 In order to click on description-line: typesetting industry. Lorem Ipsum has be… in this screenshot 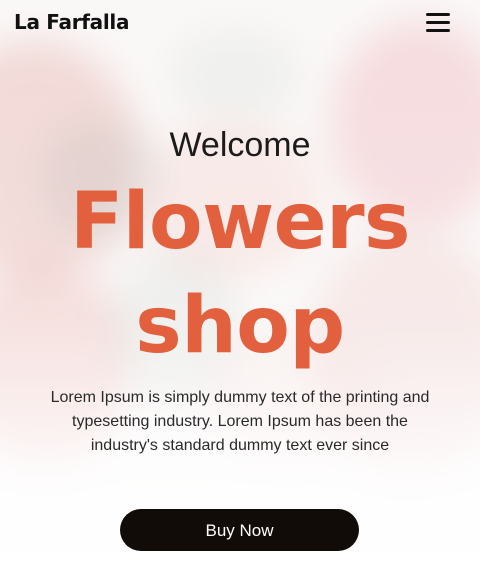, I will do `click(240, 421)`.